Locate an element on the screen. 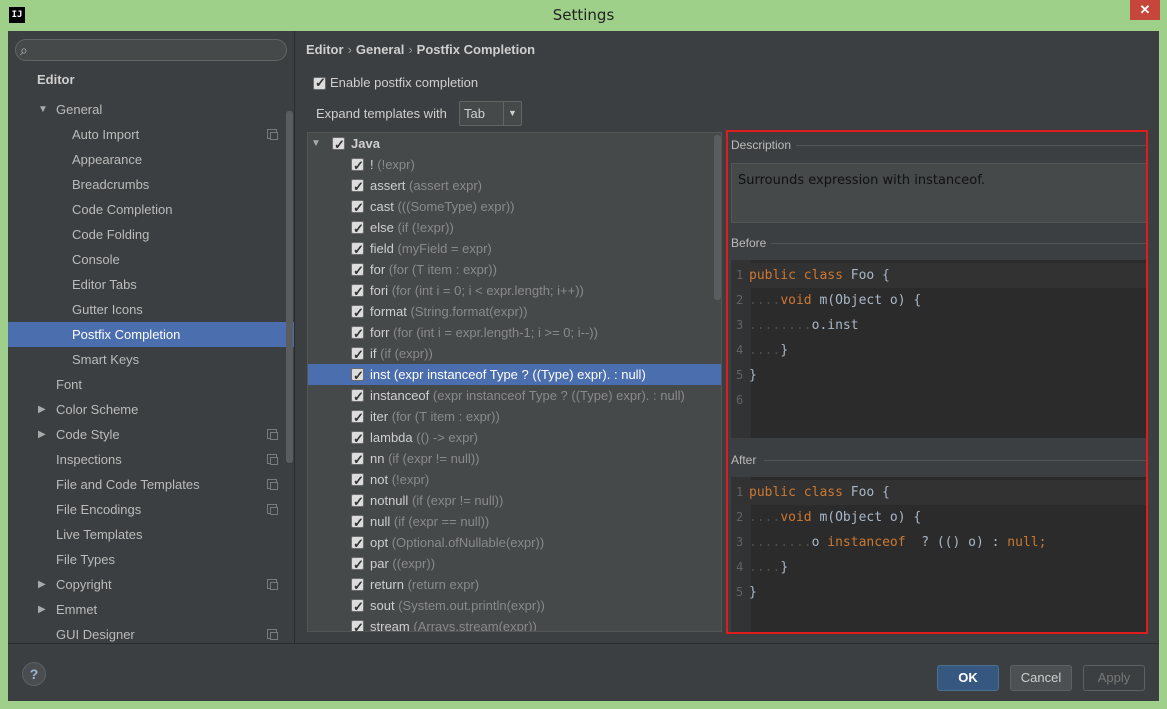 The height and width of the screenshot is (709, 1167). expand-key-select: Tab ▼ is located at coordinates (490, 113).